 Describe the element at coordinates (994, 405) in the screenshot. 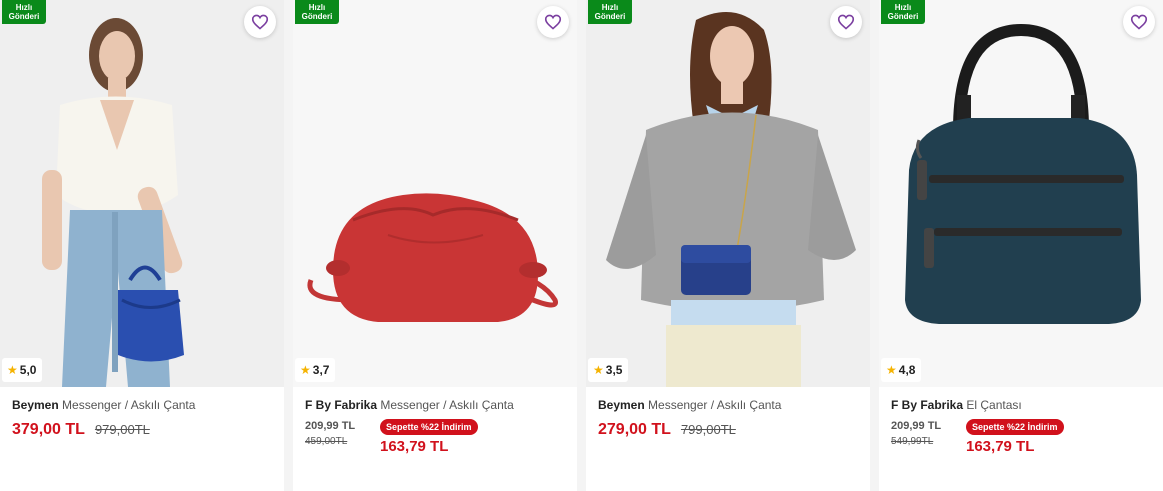

I see `product-category: El Çantası` at that location.